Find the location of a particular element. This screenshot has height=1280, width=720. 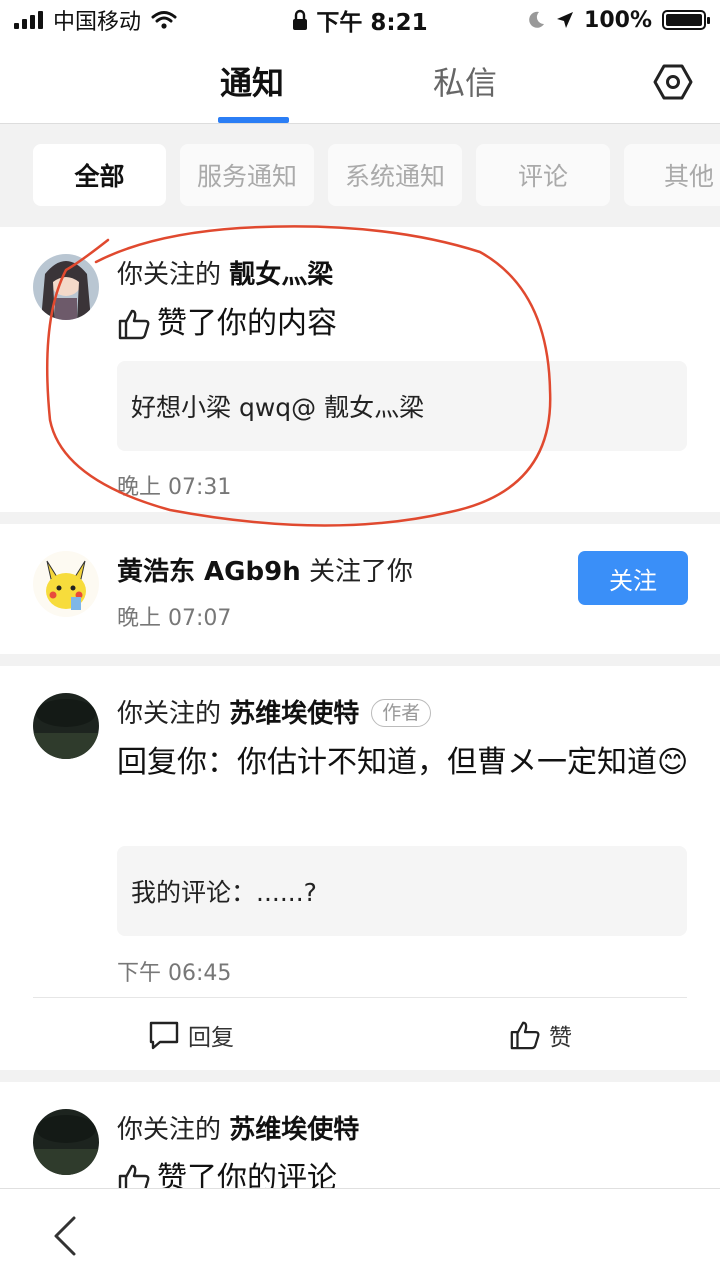

divider is located at coordinates (360, 997).